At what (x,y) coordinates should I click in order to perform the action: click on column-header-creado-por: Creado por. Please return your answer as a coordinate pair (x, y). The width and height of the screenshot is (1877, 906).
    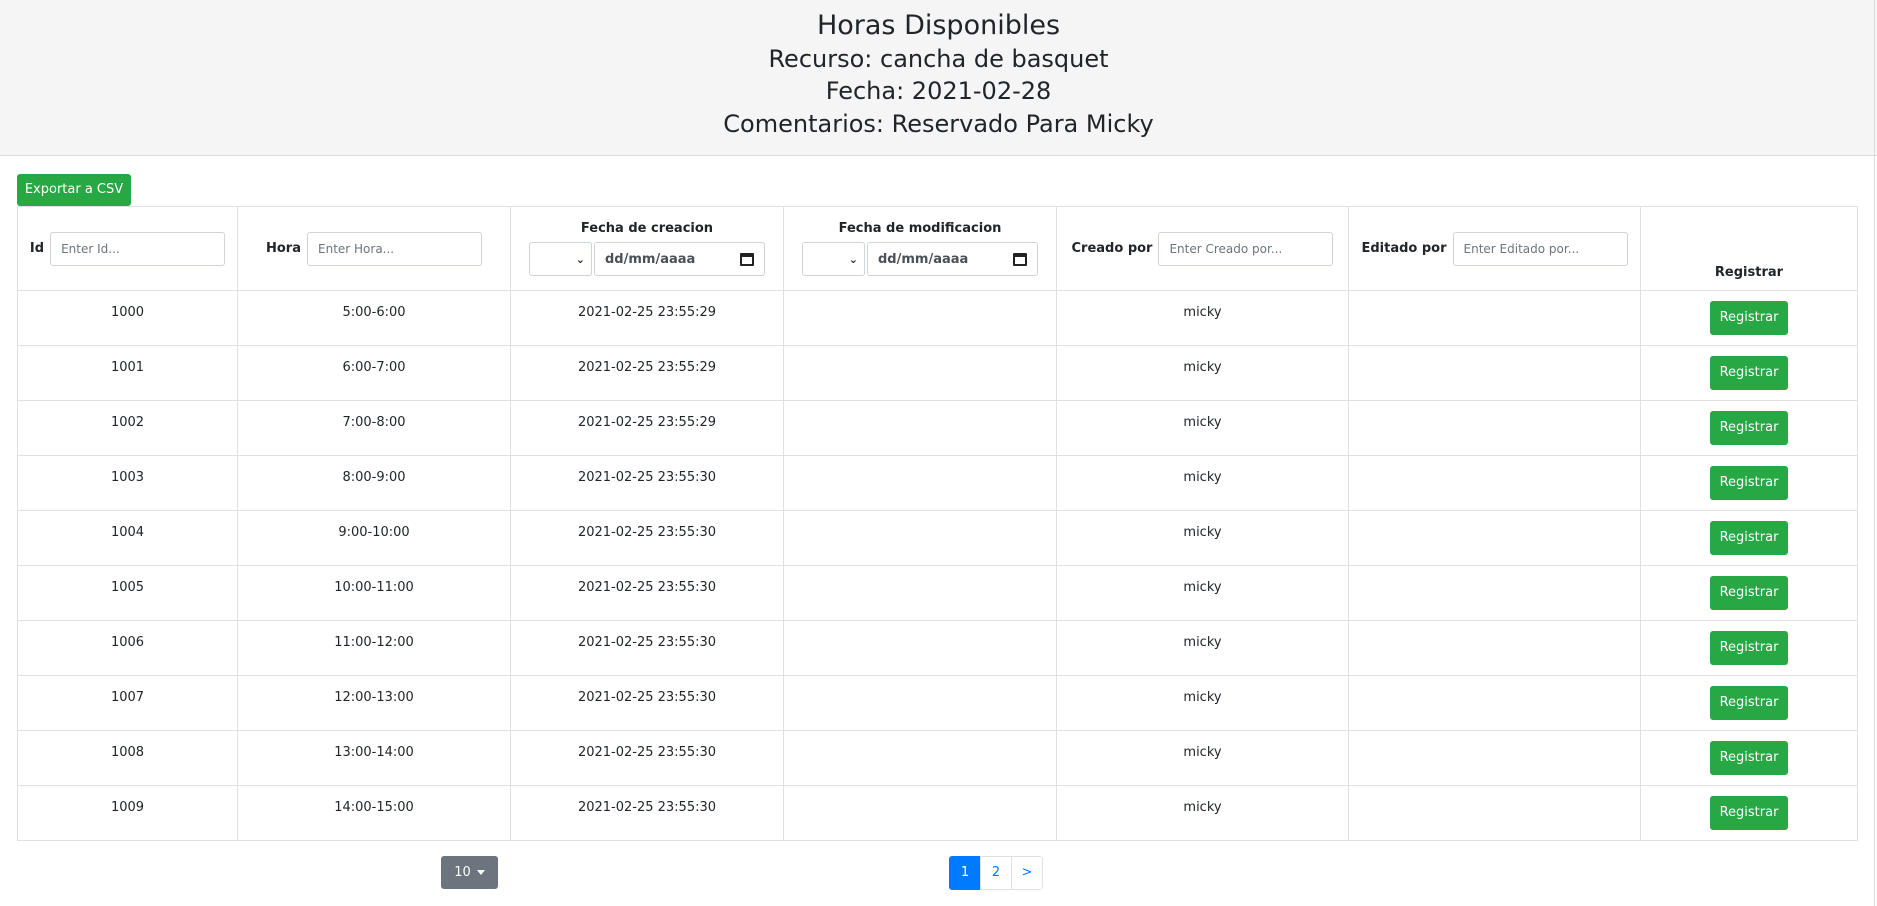
    Looking at the image, I should click on (1202, 248).